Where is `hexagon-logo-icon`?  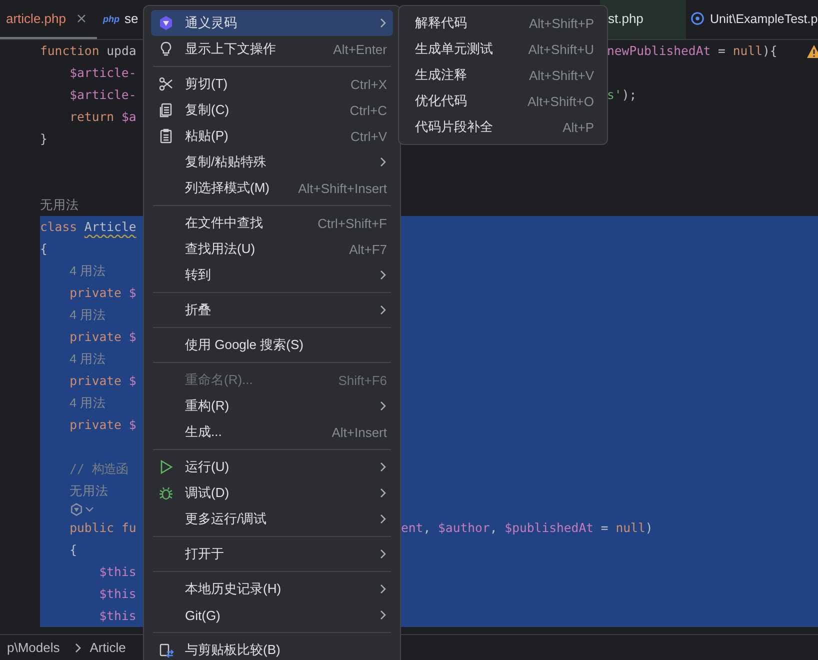 hexagon-logo-icon is located at coordinates (166, 23).